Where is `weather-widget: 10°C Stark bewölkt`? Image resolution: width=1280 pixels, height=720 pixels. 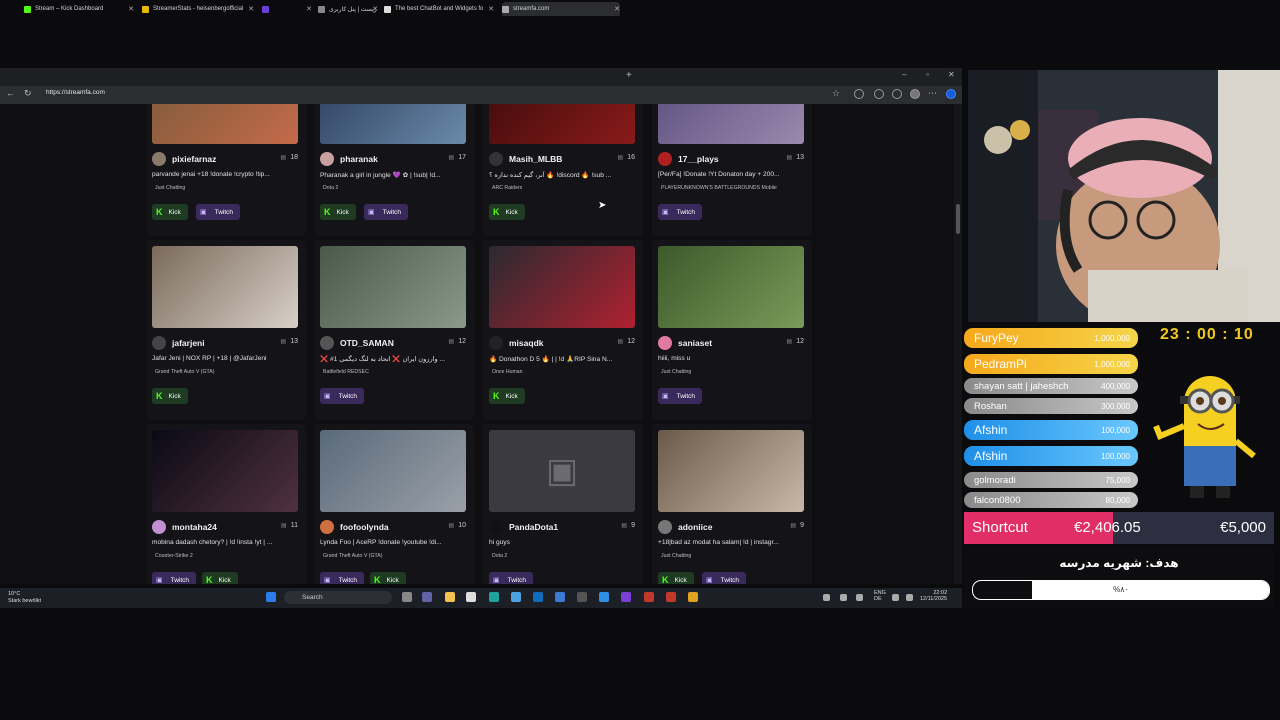 weather-widget: 10°C Stark bewölkt is located at coordinates (24, 598).